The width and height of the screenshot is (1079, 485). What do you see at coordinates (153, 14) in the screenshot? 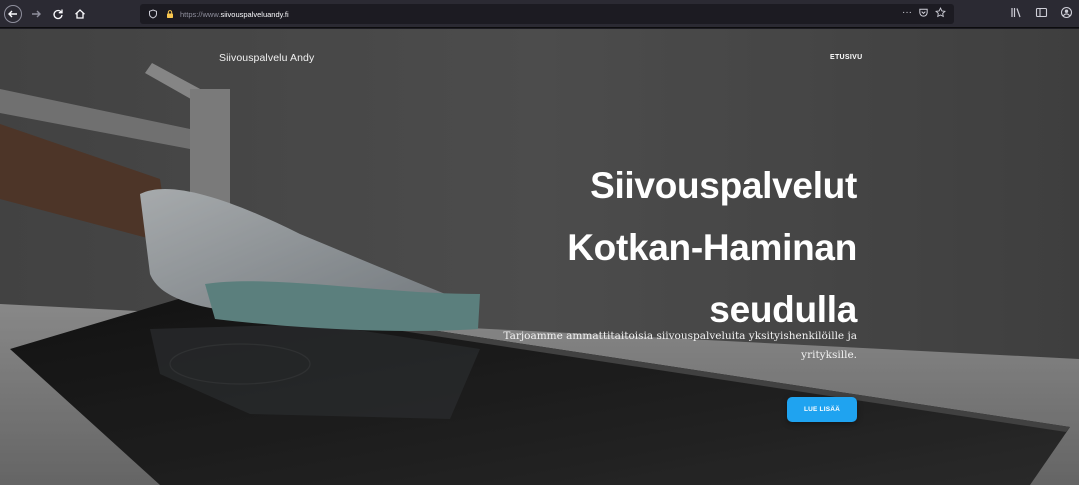
I see `tracking-shield-icon` at bounding box center [153, 14].